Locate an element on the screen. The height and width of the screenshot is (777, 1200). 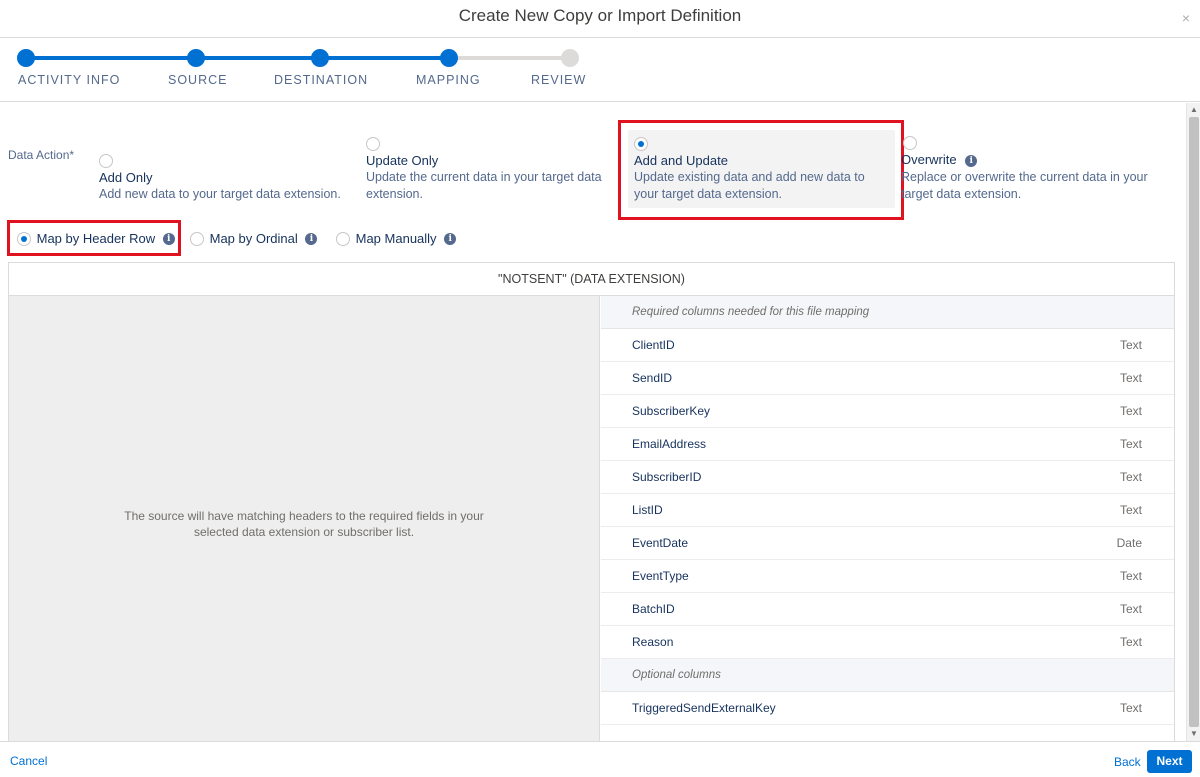
step-label-review: REVIEW is located at coordinates (558, 80).